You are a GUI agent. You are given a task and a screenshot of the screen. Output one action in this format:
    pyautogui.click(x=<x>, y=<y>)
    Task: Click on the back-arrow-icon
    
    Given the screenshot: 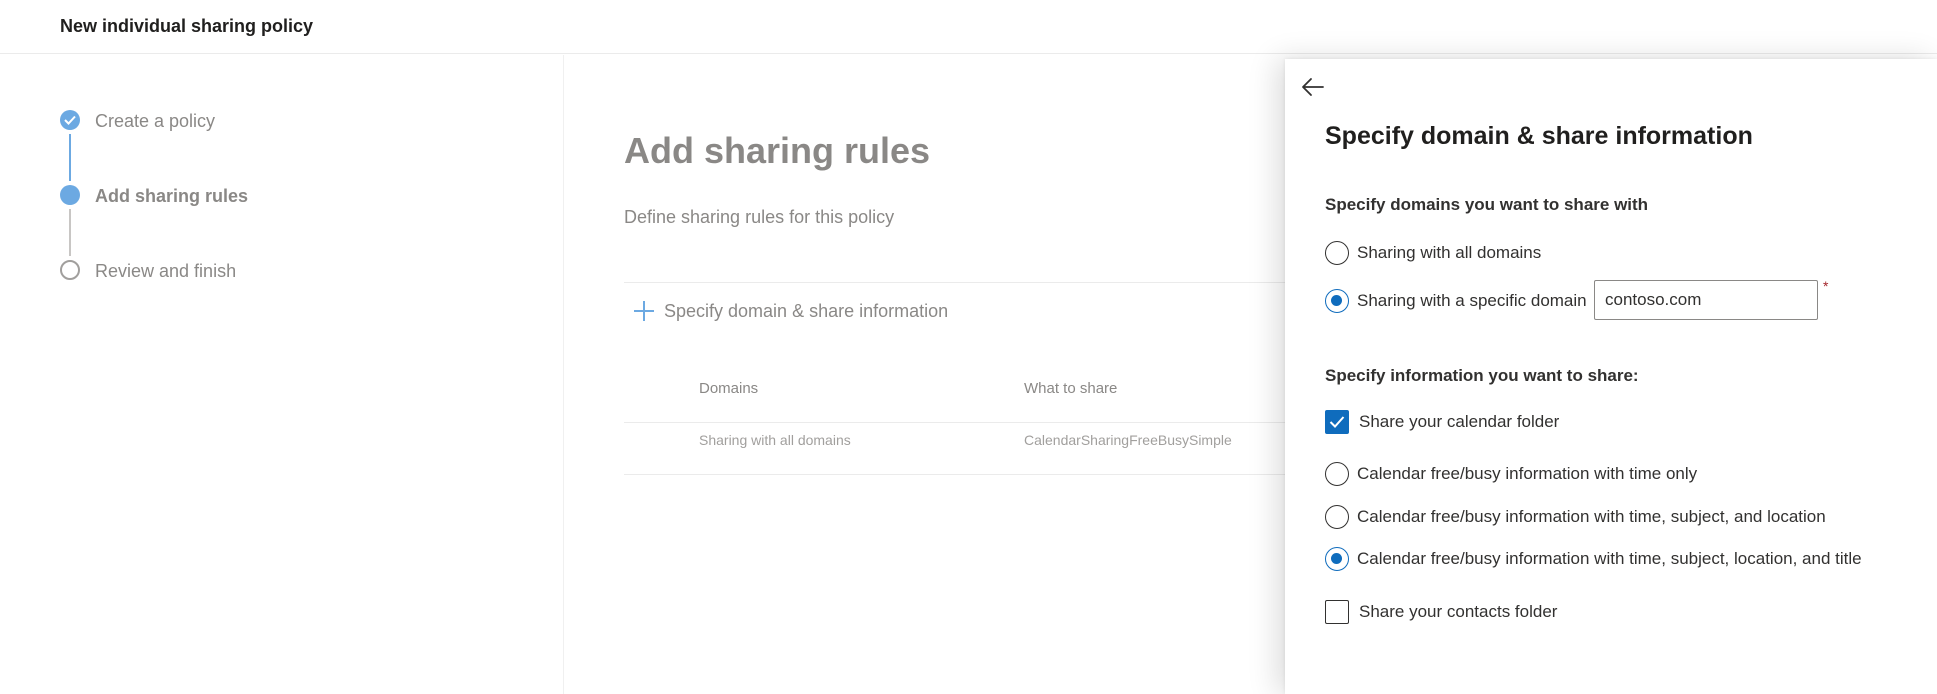 What is the action you would take?
    pyautogui.click(x=1315, y=88)
    